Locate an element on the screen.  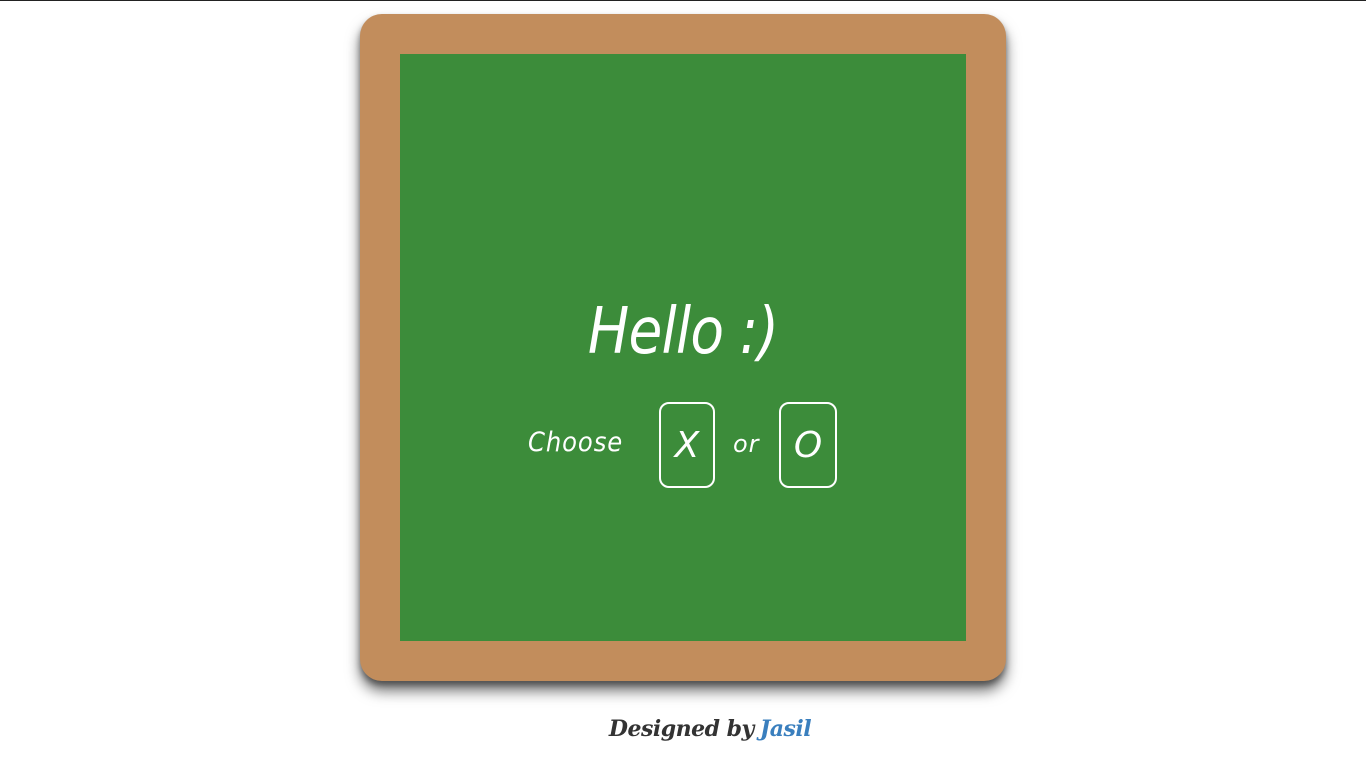
choose-o-button: O is located at coordinates (808, 445).